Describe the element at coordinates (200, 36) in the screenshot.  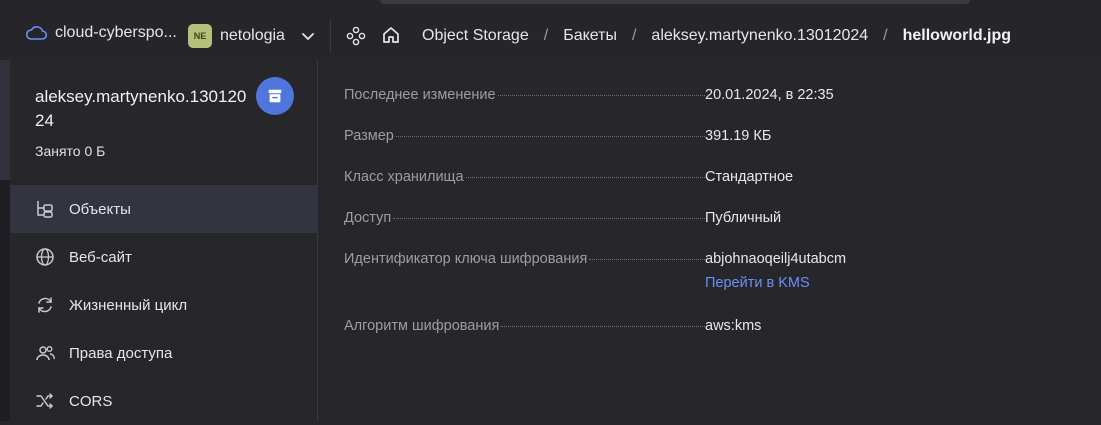
I see `folder-badge: NE` at that location.